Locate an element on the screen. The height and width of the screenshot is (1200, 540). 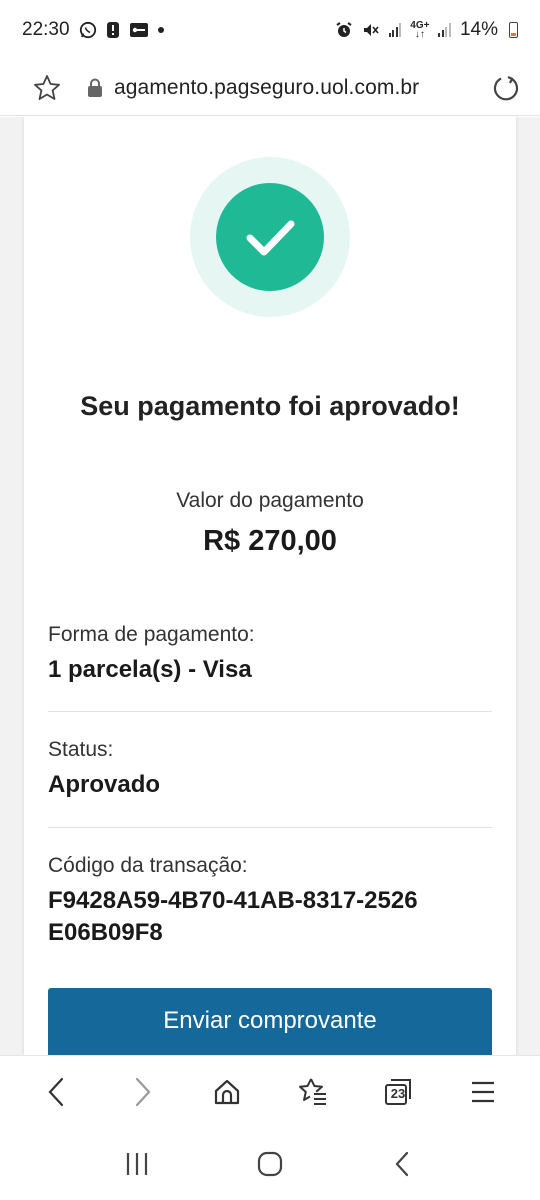
system-nav-bar is located at coordinates (270, 1163).